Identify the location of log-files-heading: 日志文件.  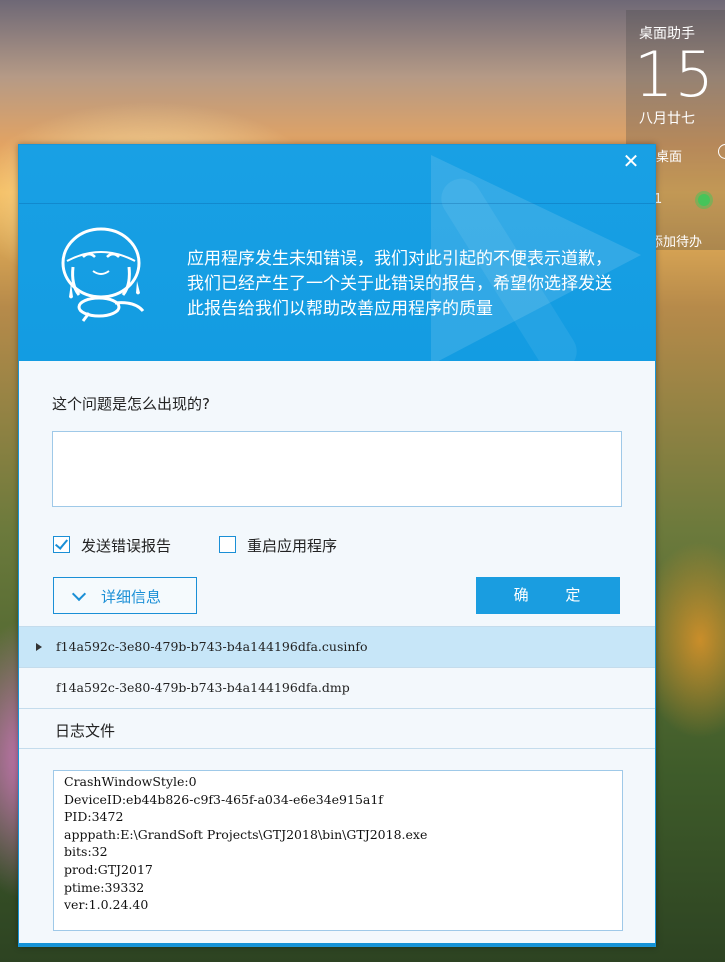
(337, 728).